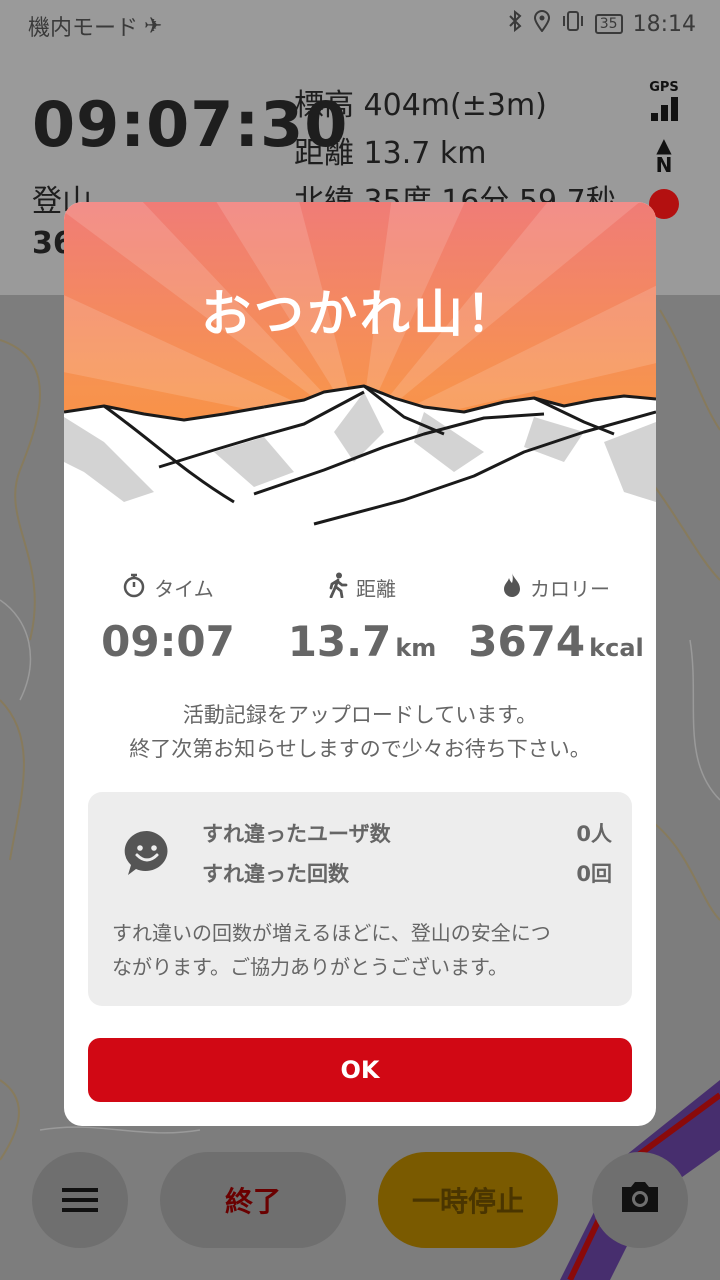 This screenshot has height=1280, width=720. I want to click on altitude-text: 標高 404m(±3m), so click(420, 105).